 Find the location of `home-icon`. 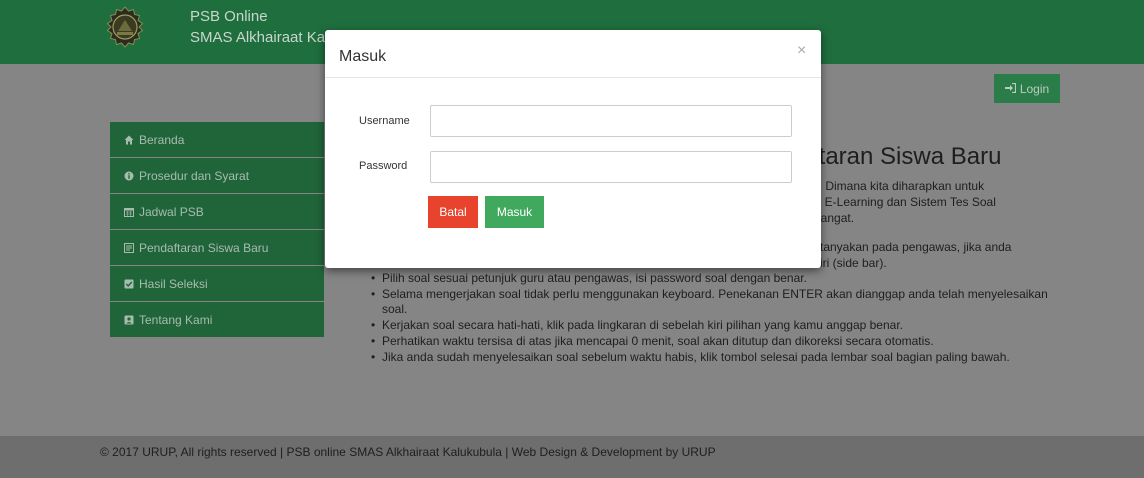

home-icon is located at coordinates (129, 140).